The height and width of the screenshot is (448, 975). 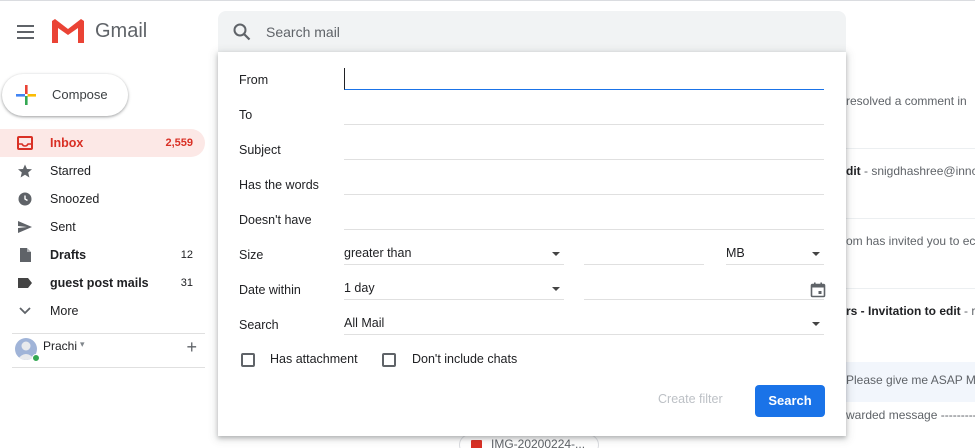 I want to click on unread-count: 2,559, so click(x=179, y=143).